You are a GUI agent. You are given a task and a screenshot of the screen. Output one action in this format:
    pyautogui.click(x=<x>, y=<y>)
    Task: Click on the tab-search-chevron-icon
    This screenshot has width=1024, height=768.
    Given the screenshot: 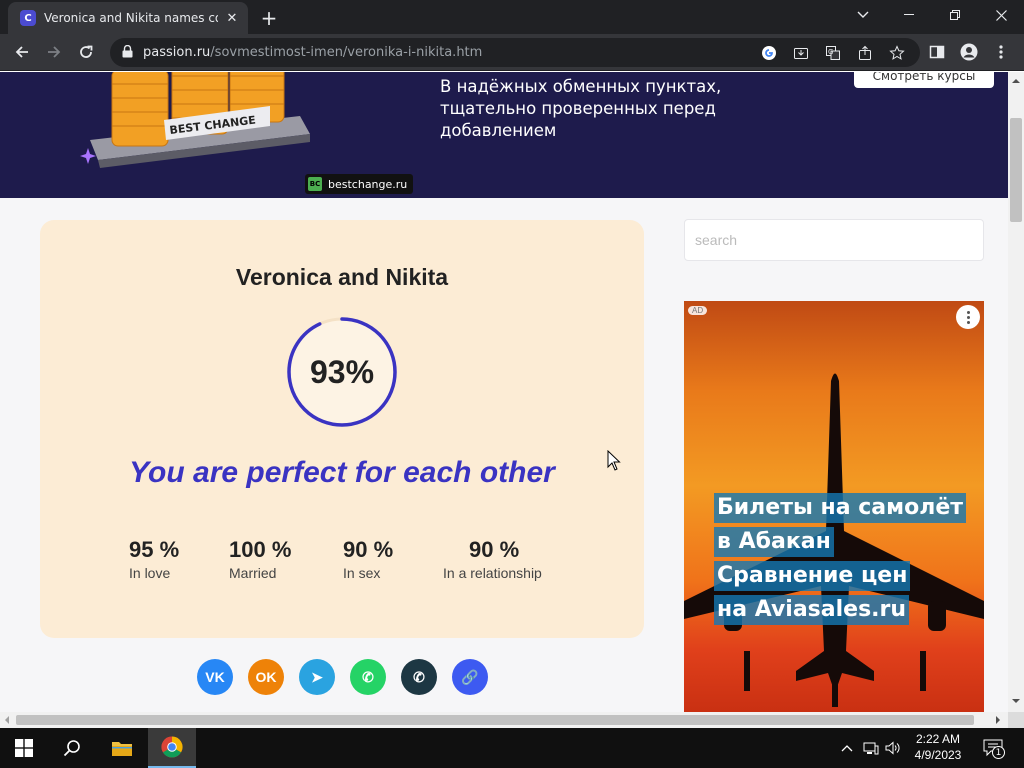 What is the action you would take?
    pyautogui.click(x=863, y=15)
    